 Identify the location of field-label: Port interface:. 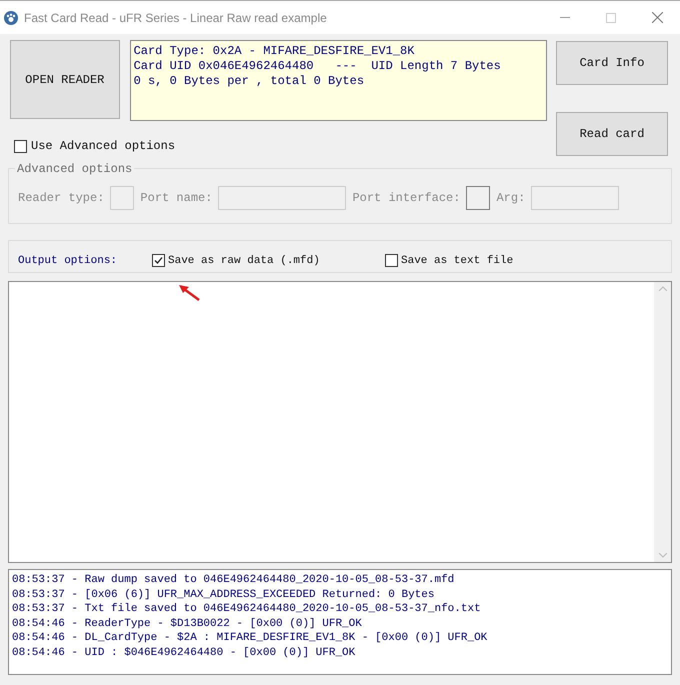
(406, 198).